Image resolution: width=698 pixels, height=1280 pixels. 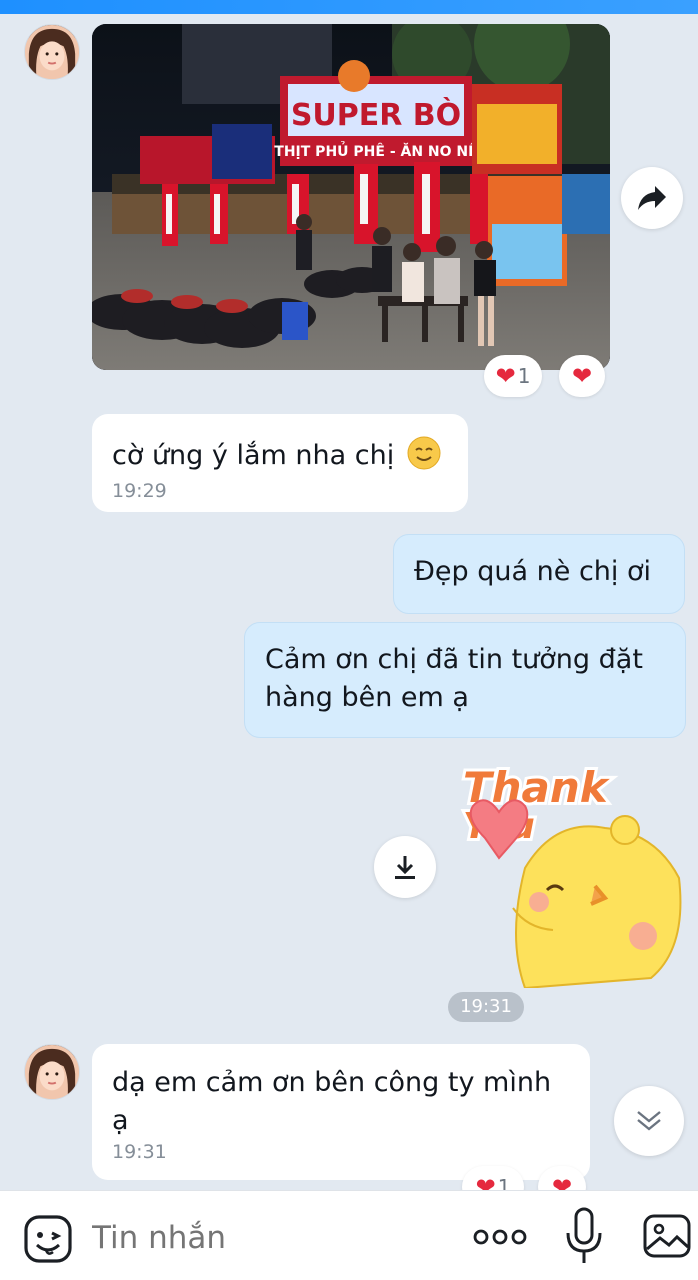 I want to click on more-icon, so click(x=500, y=1237).